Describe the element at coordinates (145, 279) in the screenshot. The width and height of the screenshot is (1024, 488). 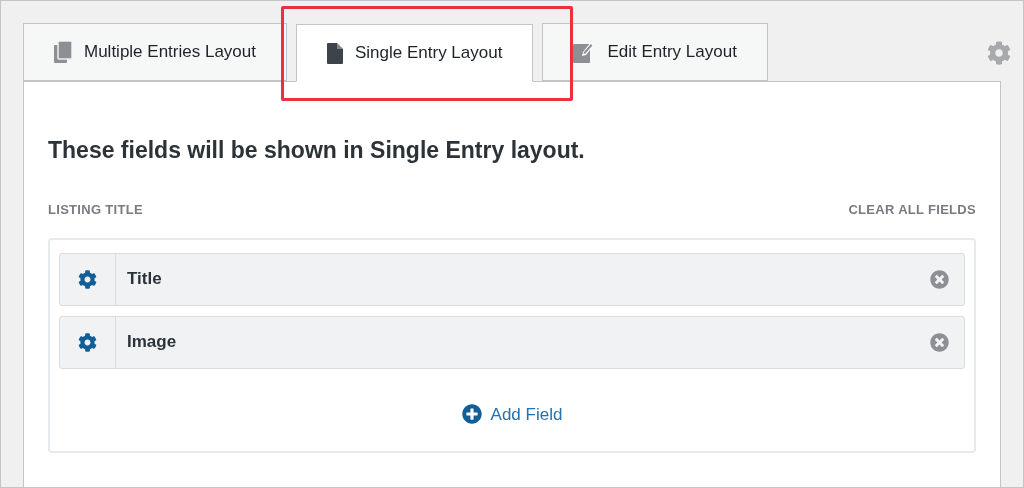
I see `field-label: Title` at that location.